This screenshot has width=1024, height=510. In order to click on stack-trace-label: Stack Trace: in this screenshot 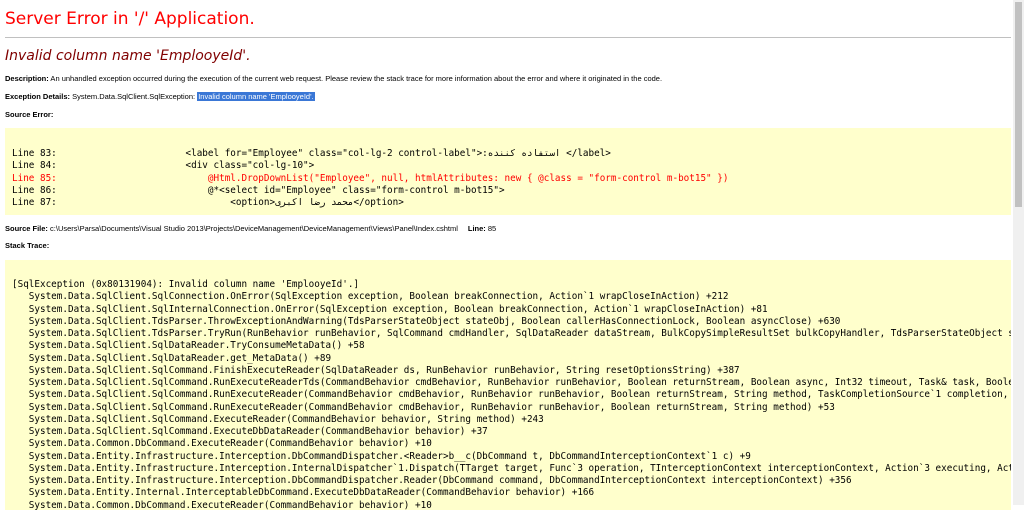, I will do `click(27, 245)`.